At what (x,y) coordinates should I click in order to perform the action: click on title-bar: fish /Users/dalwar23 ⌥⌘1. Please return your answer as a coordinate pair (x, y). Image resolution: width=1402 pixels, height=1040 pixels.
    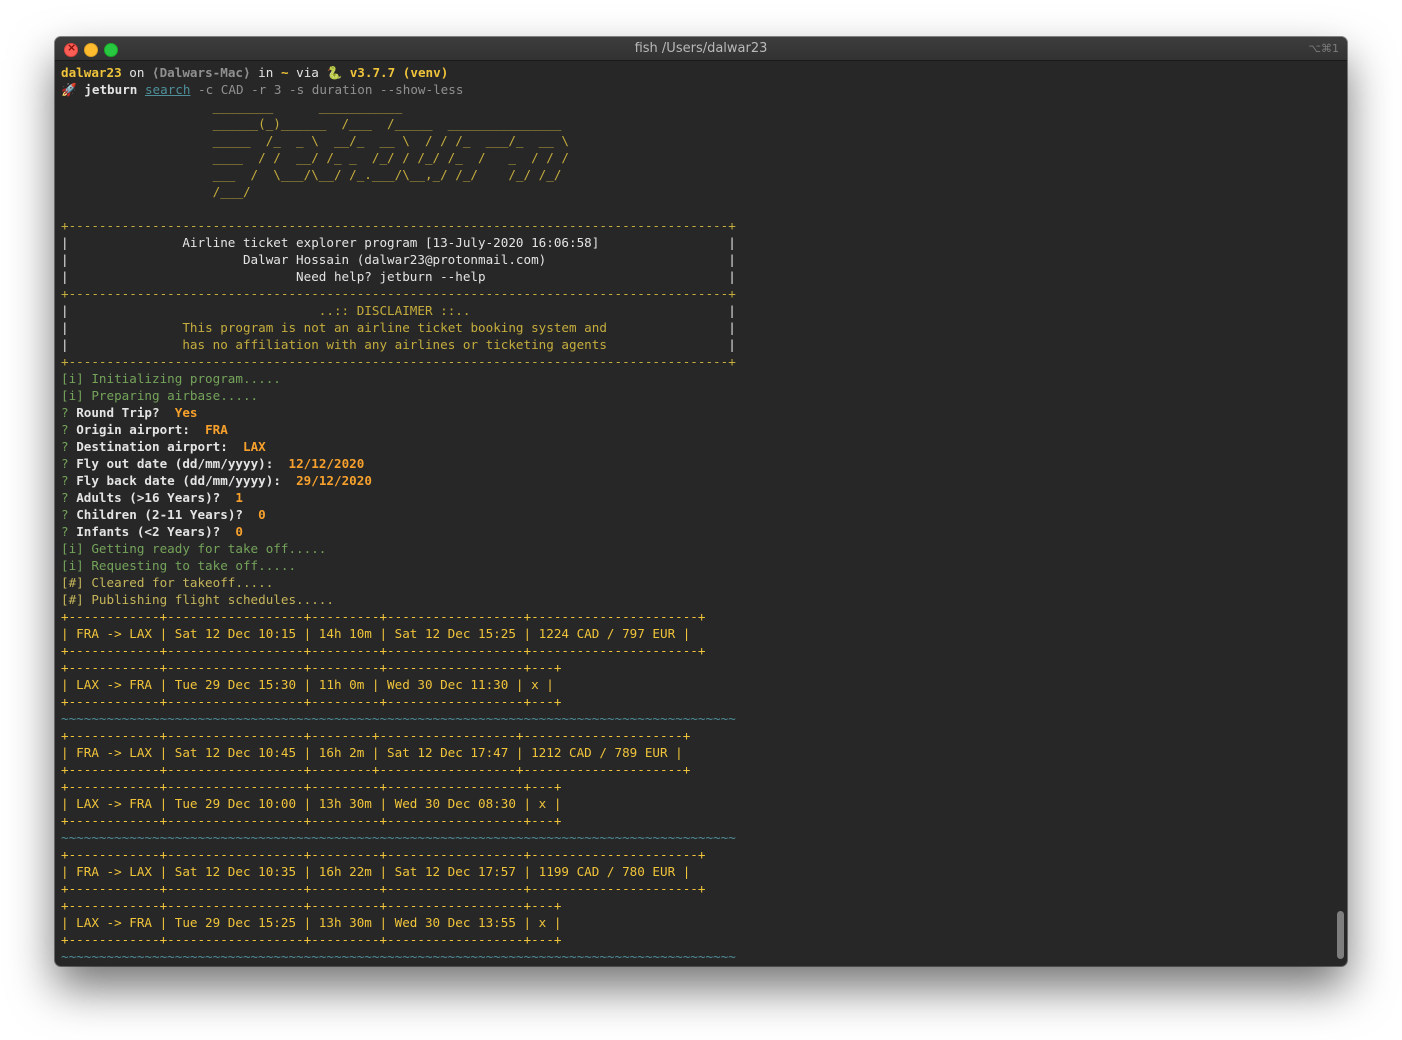
    Looking at the image, I should click on (701, 49).